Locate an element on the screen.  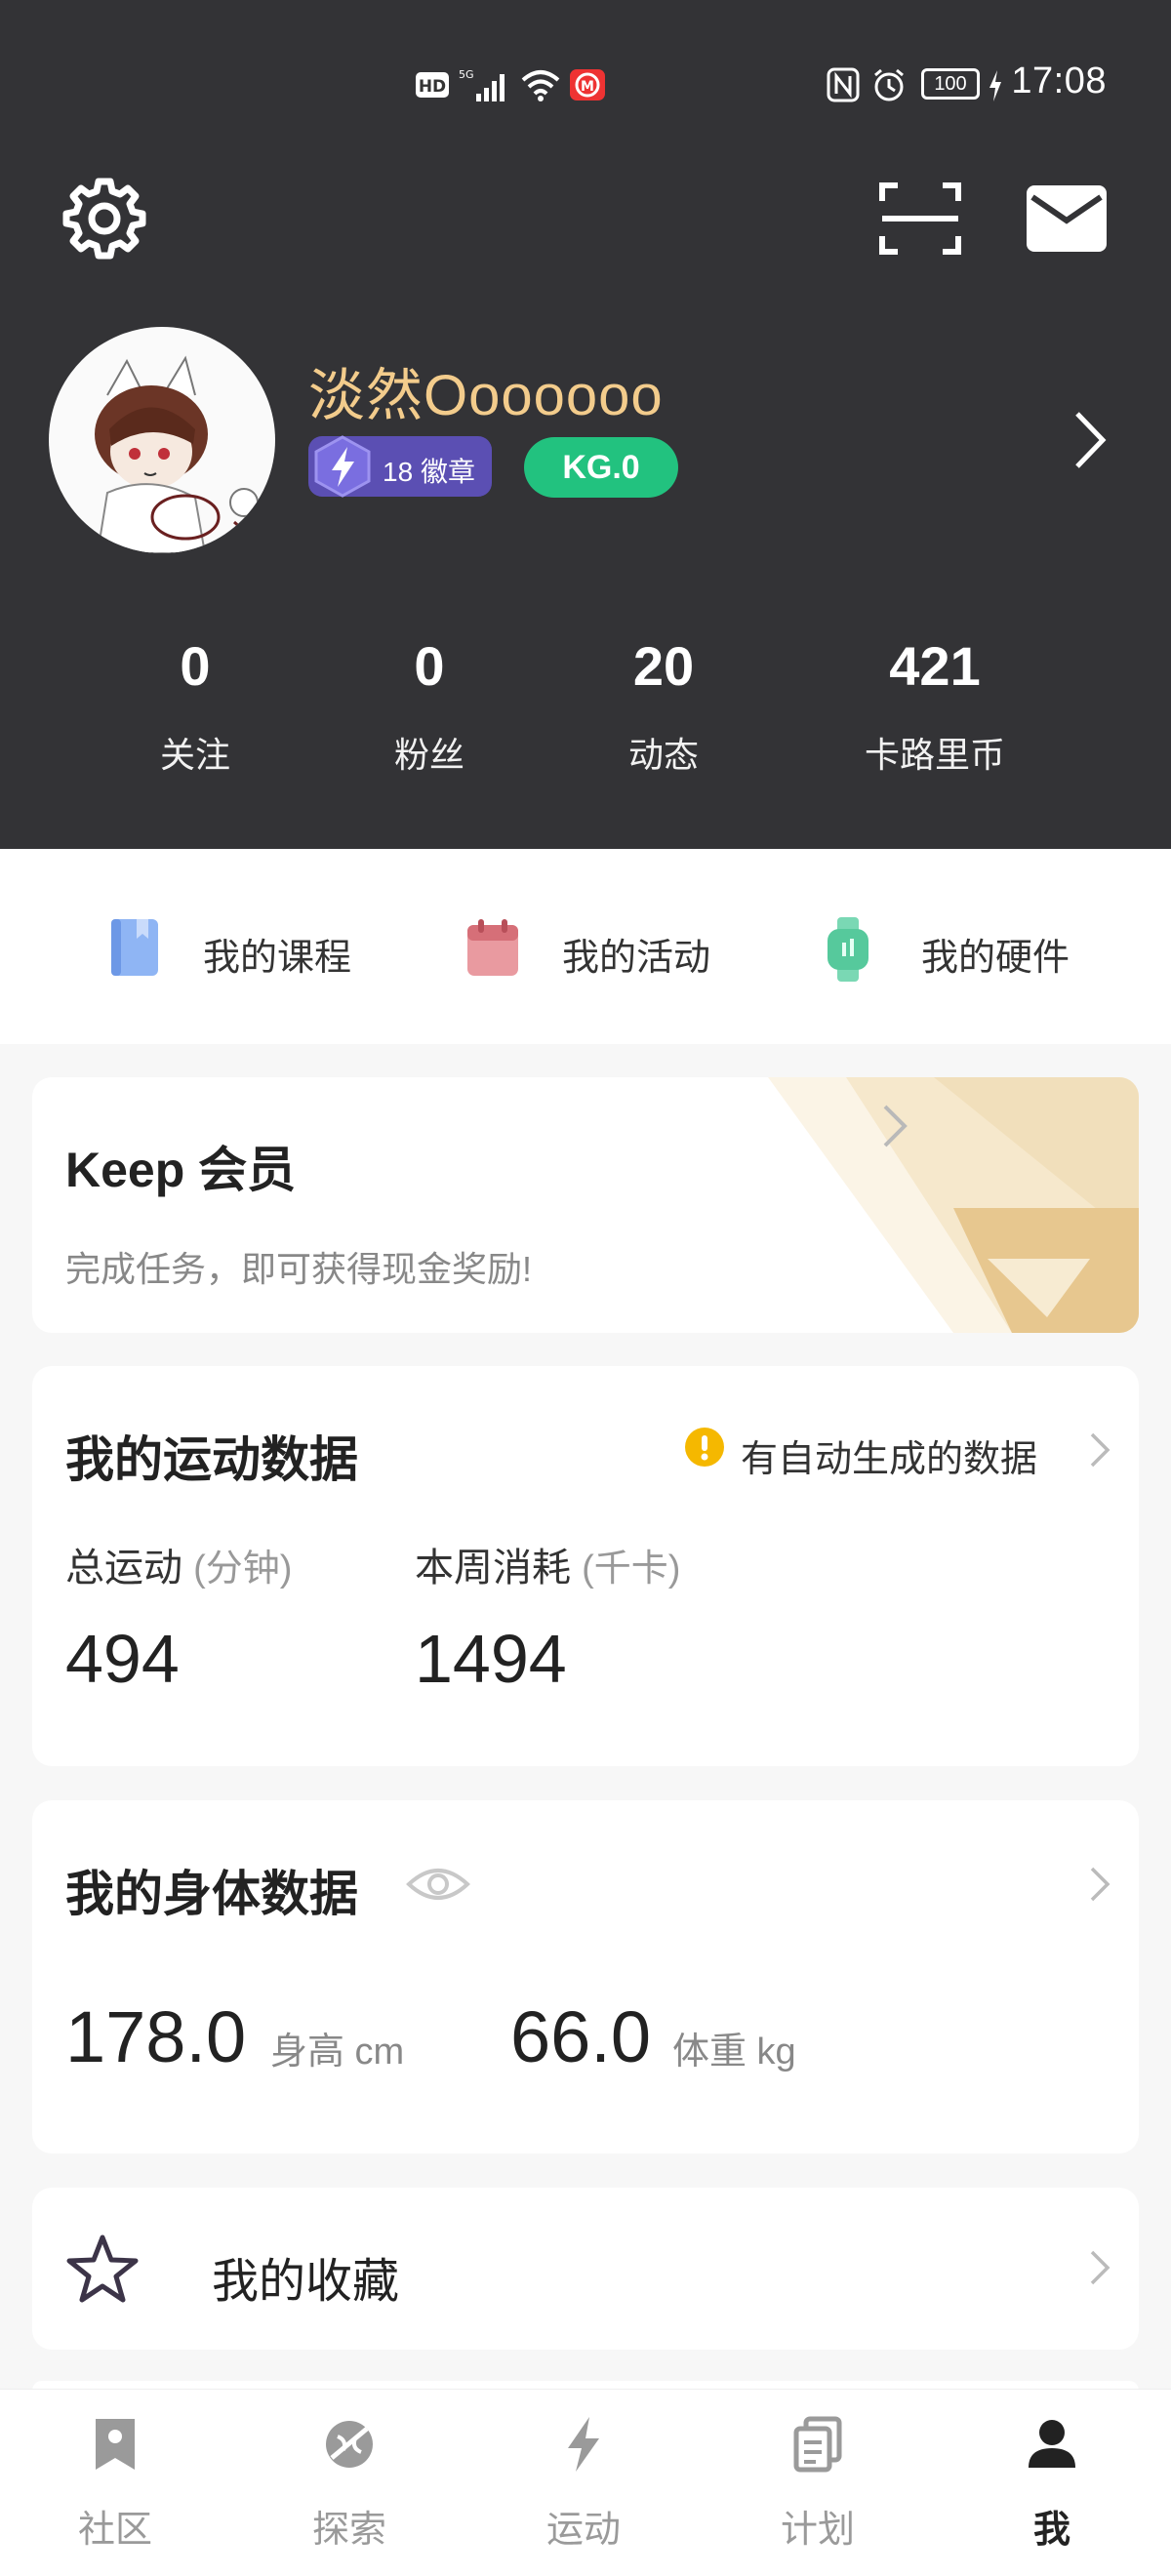
shortcut-label: 我的活动 is located at coordinates (636, 958).